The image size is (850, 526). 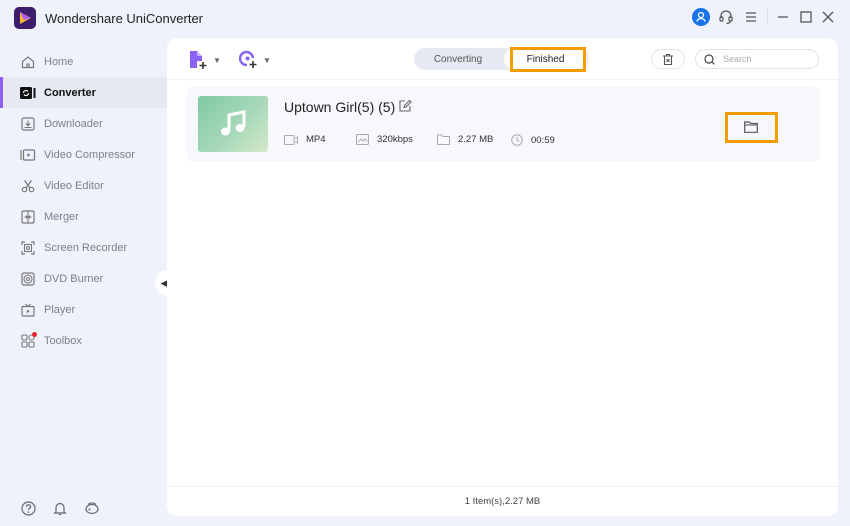 I want to click on format-value: MP4, so click(x=316, y=139).